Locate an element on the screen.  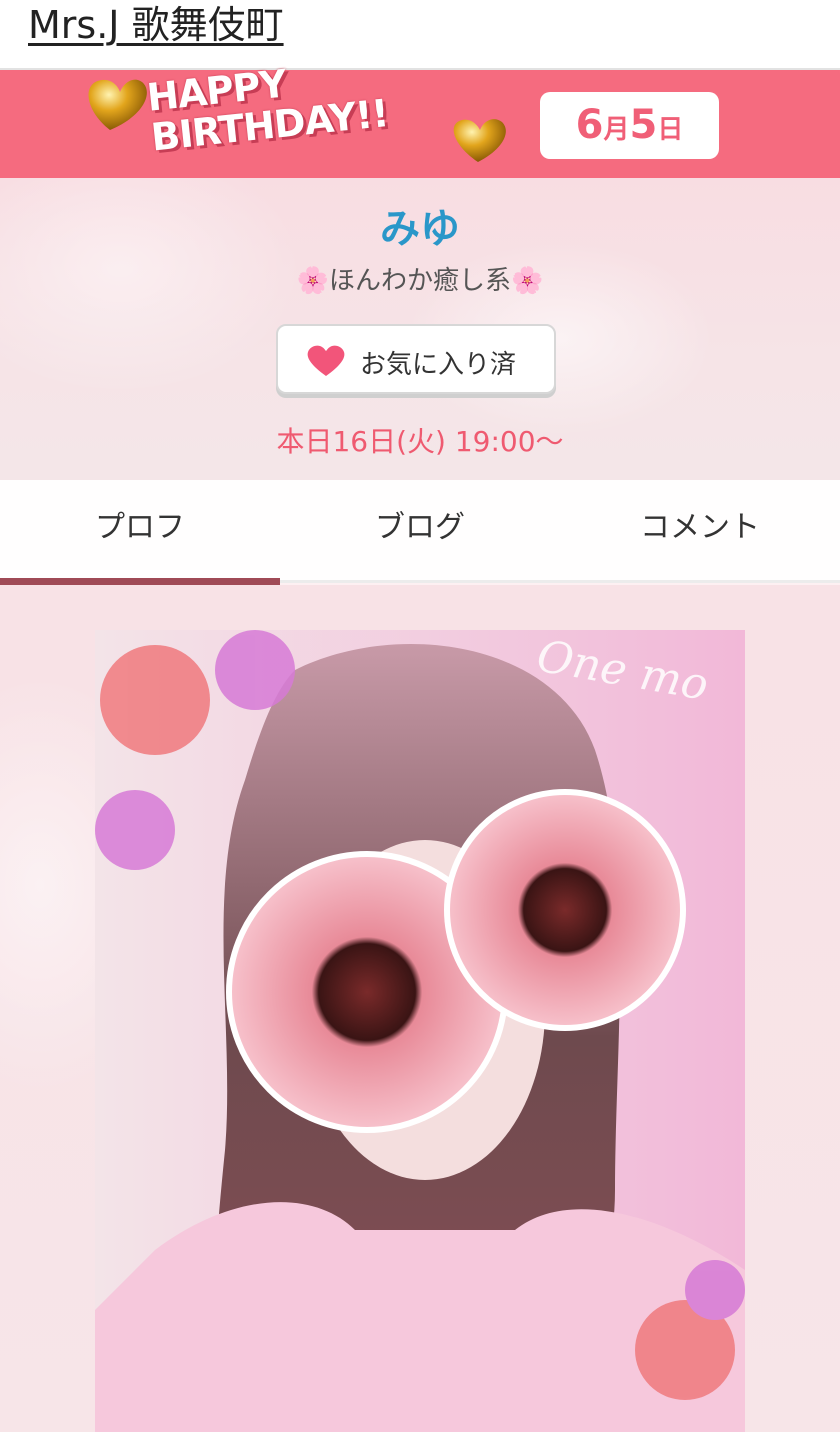
tab-profile: プロフ is located at coordinates (140, 530).